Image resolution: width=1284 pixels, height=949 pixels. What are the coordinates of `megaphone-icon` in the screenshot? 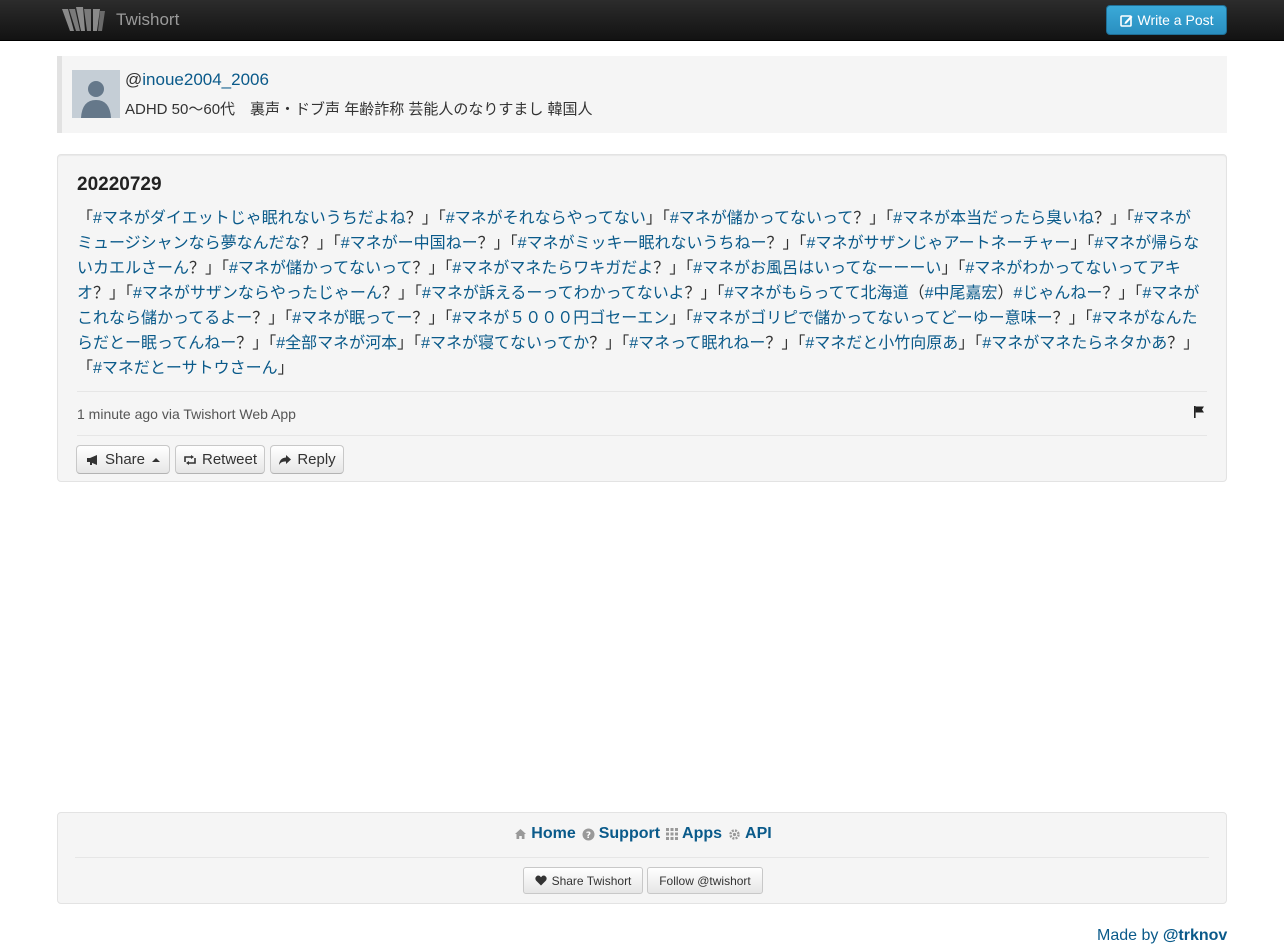 It's located at (91, 459).